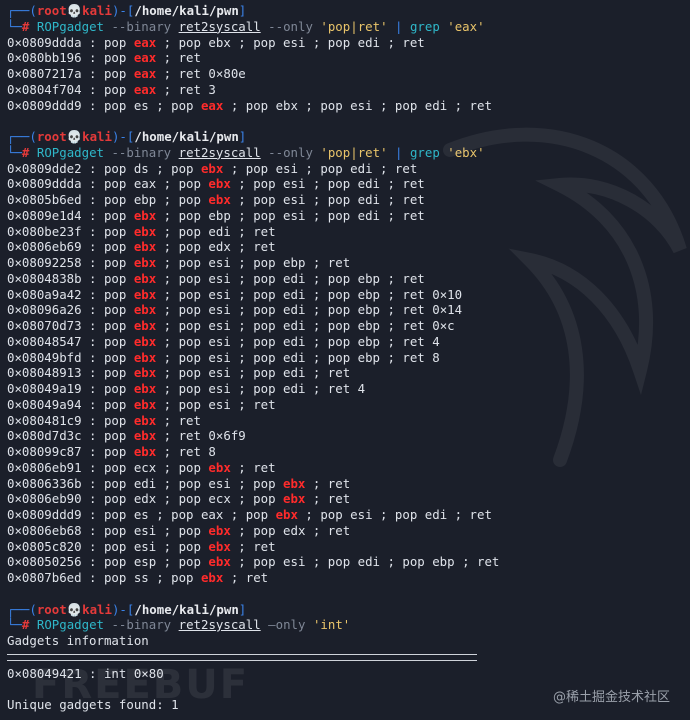 The width and height of the screenshot is (690, 720). I want to click on command-string: 'eax', so click(466, 26).